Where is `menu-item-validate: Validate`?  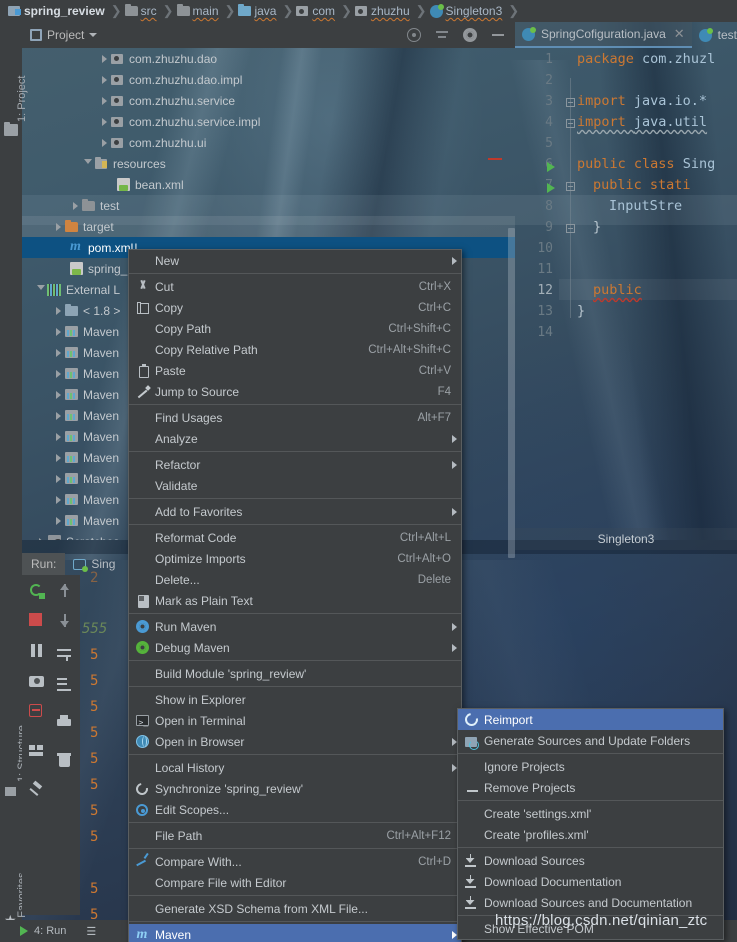
menu-item-validate: Validate is located at coordinates (295, 485).